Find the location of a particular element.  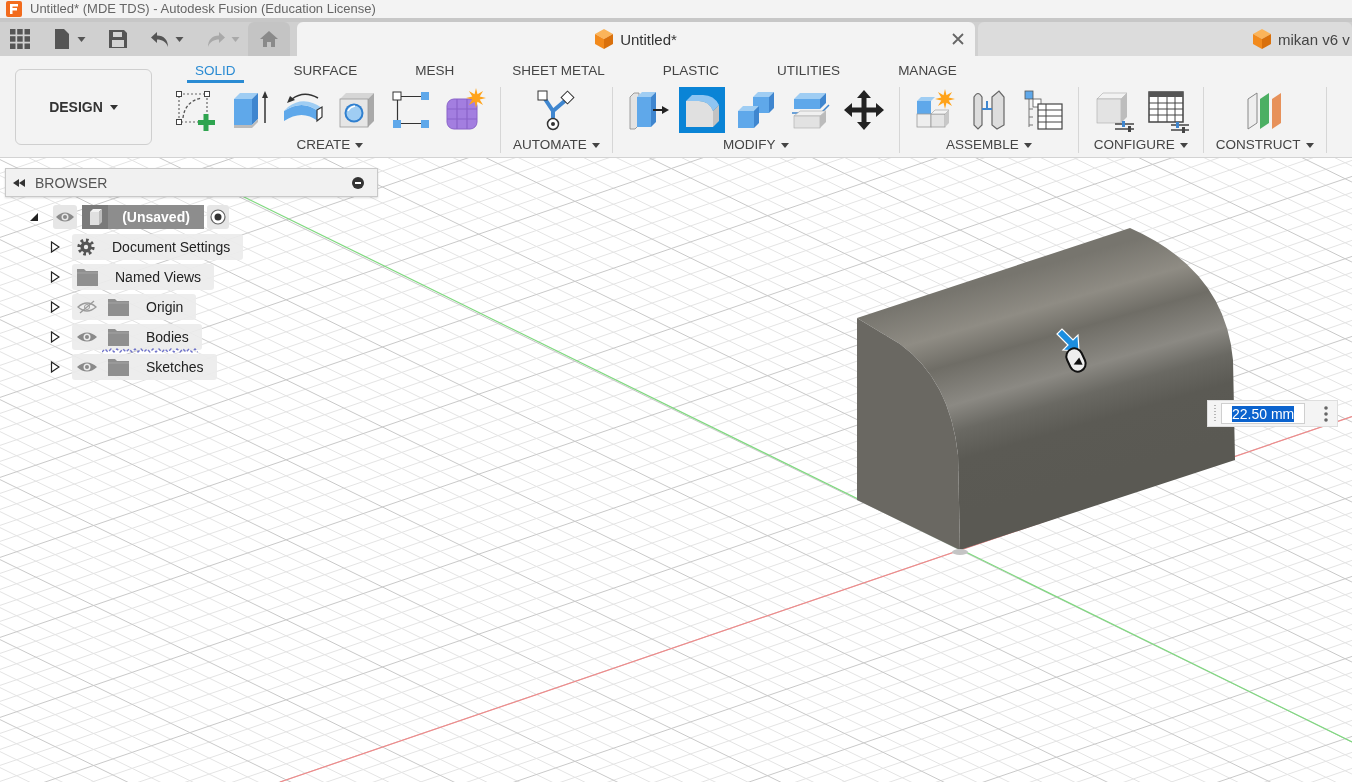

tree-item: Bodies is located at coordinates (137, 337).